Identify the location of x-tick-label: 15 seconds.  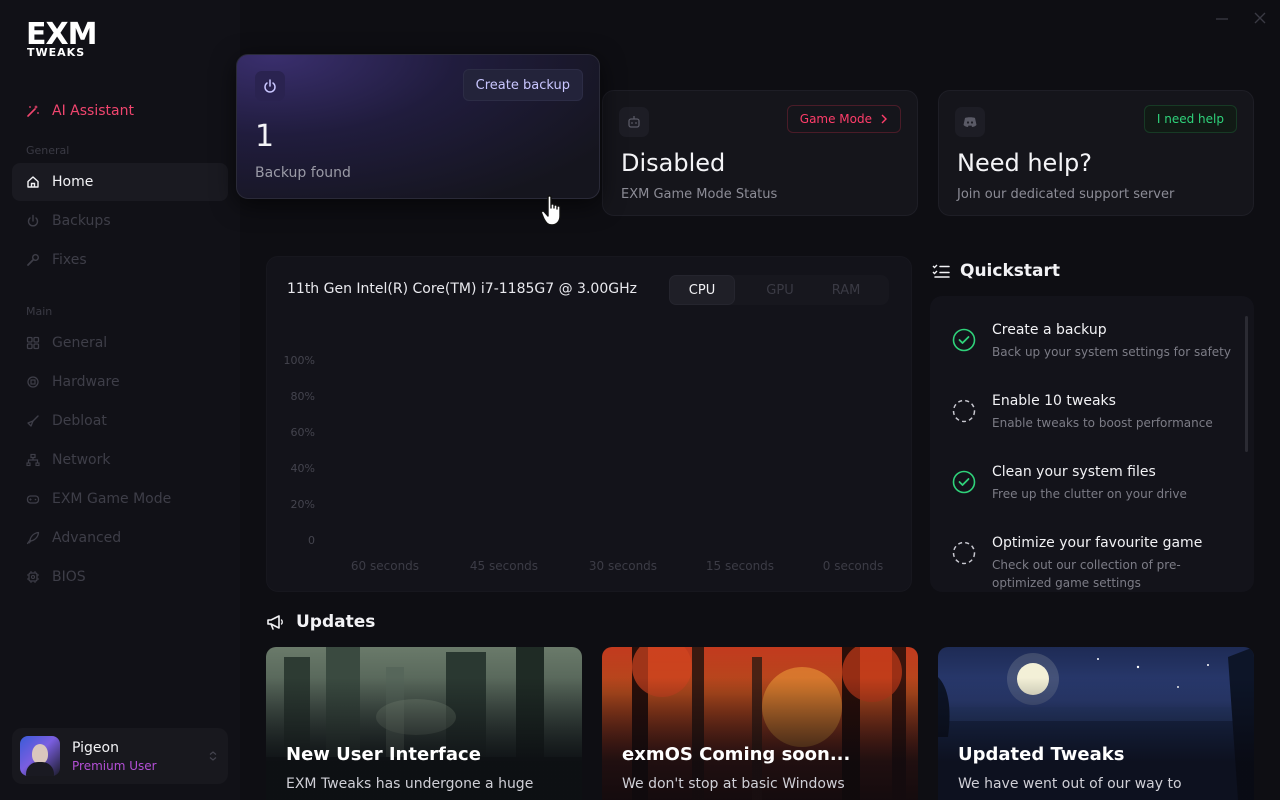
(740, 566).